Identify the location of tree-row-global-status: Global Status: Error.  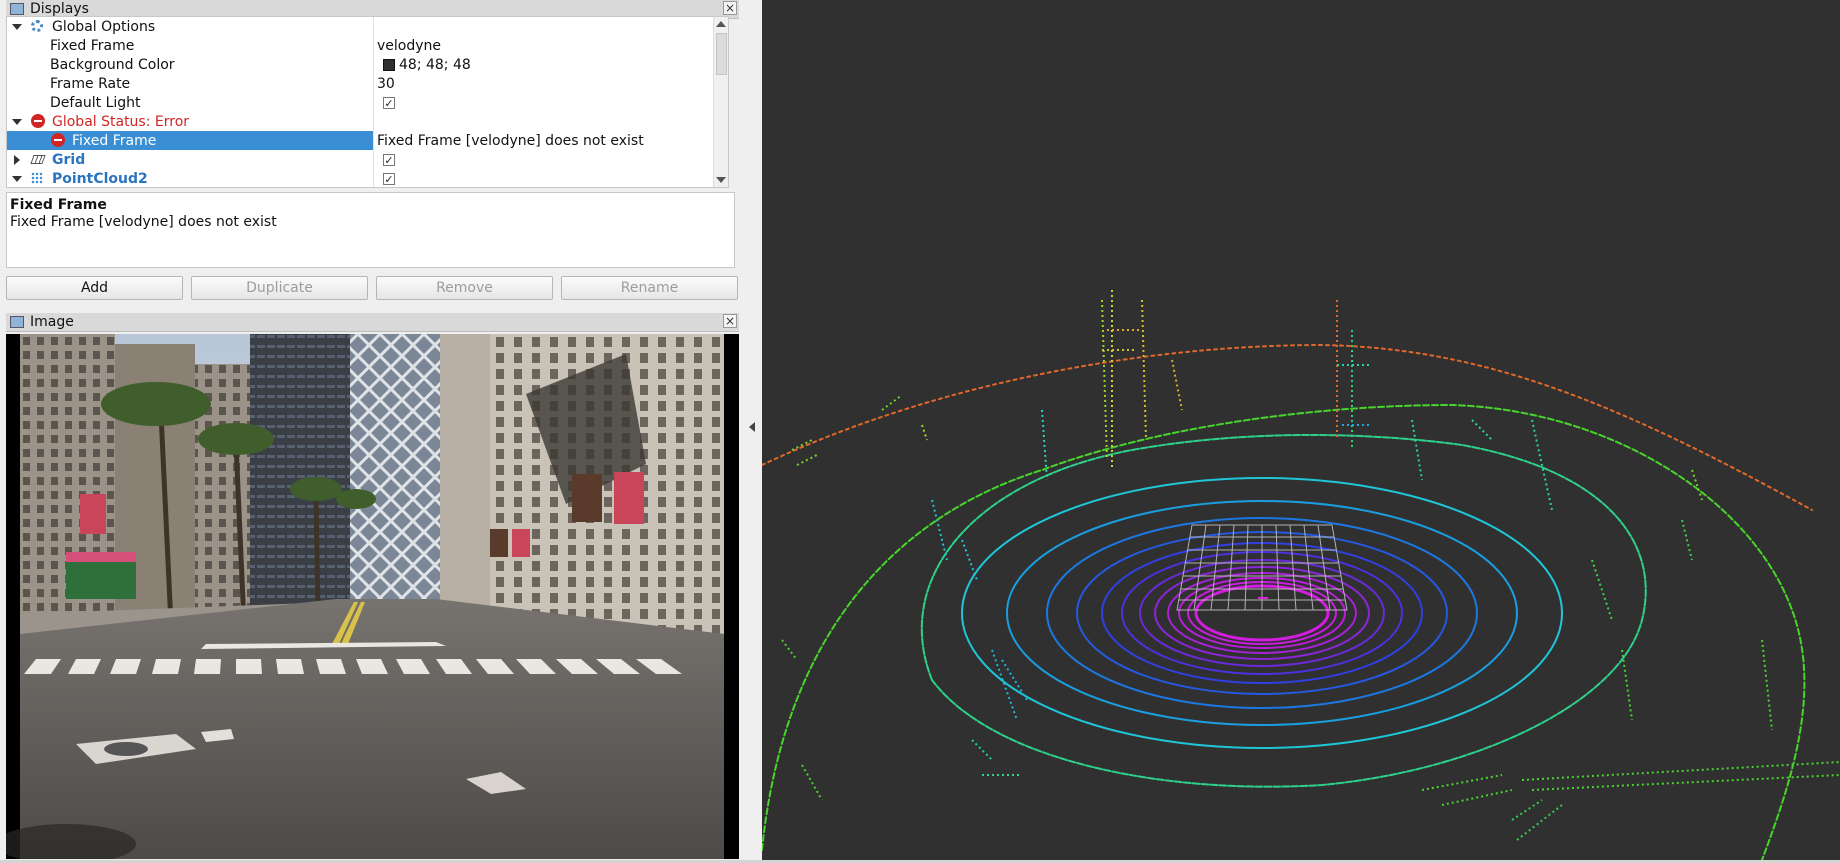
(367, 121).